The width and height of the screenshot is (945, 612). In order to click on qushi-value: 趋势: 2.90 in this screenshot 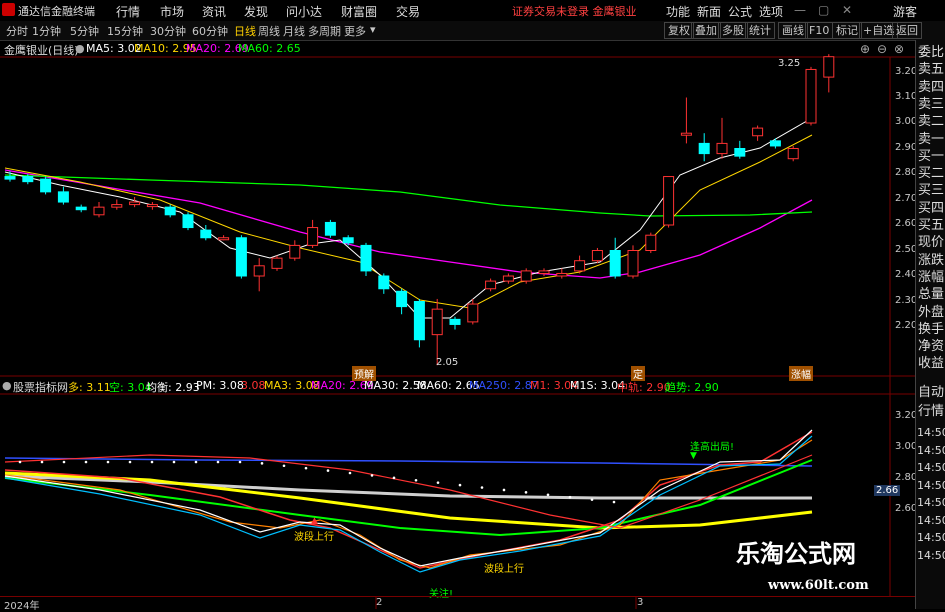, I will do `click(692, 387)`.